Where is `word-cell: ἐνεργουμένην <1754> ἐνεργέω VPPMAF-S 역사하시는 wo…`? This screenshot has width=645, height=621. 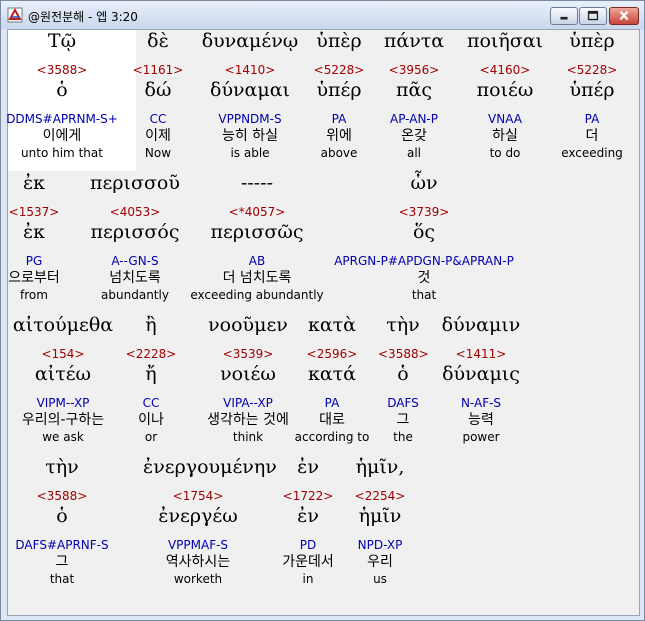
word-cell: ἐνεργουμένην <1754> ἐνεργέω VPPMAF-S 역사하시는 wo… is located at coordinates (210, 521).